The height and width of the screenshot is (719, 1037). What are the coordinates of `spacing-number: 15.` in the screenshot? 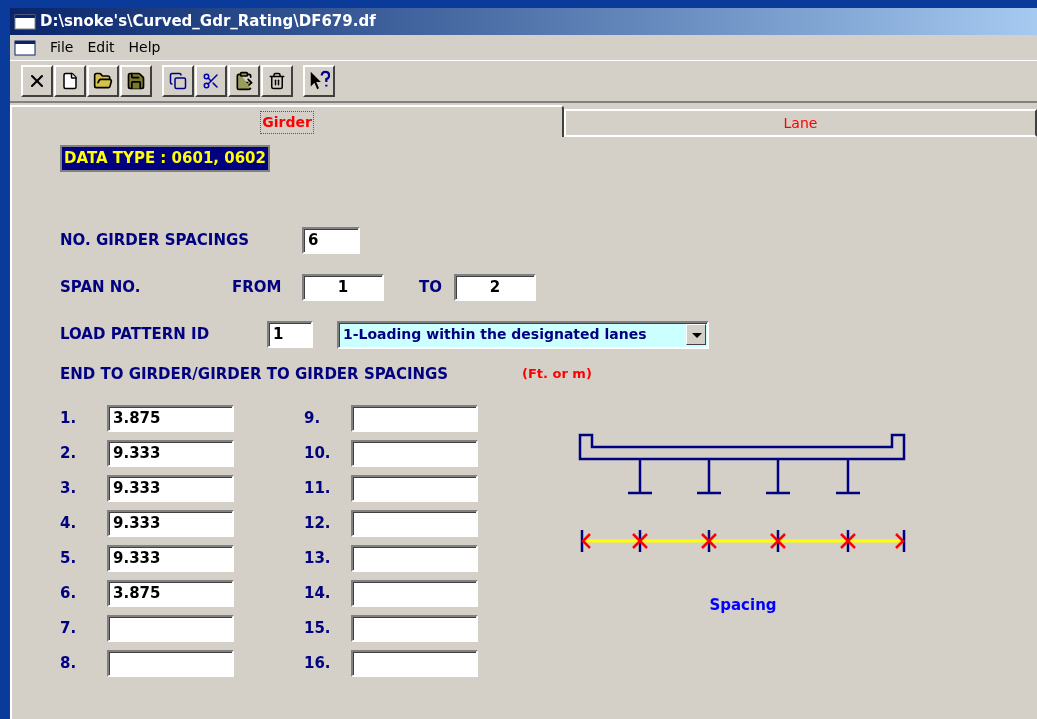 It's located at (318, 629).